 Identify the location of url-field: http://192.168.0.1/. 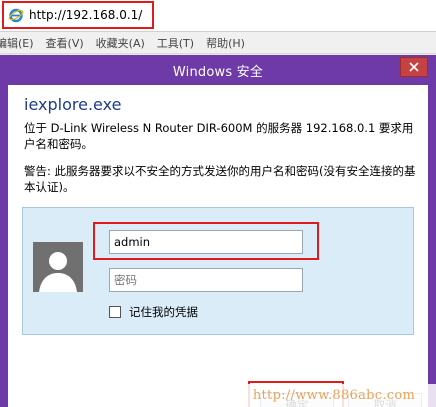
(78, 15).